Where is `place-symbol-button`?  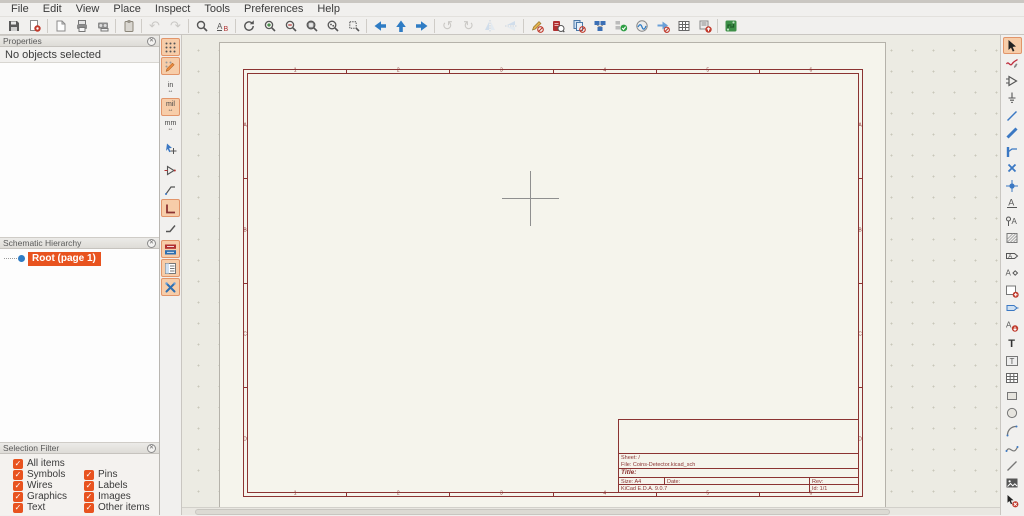 place-symbol-button is located at coordinates (1012, 80).